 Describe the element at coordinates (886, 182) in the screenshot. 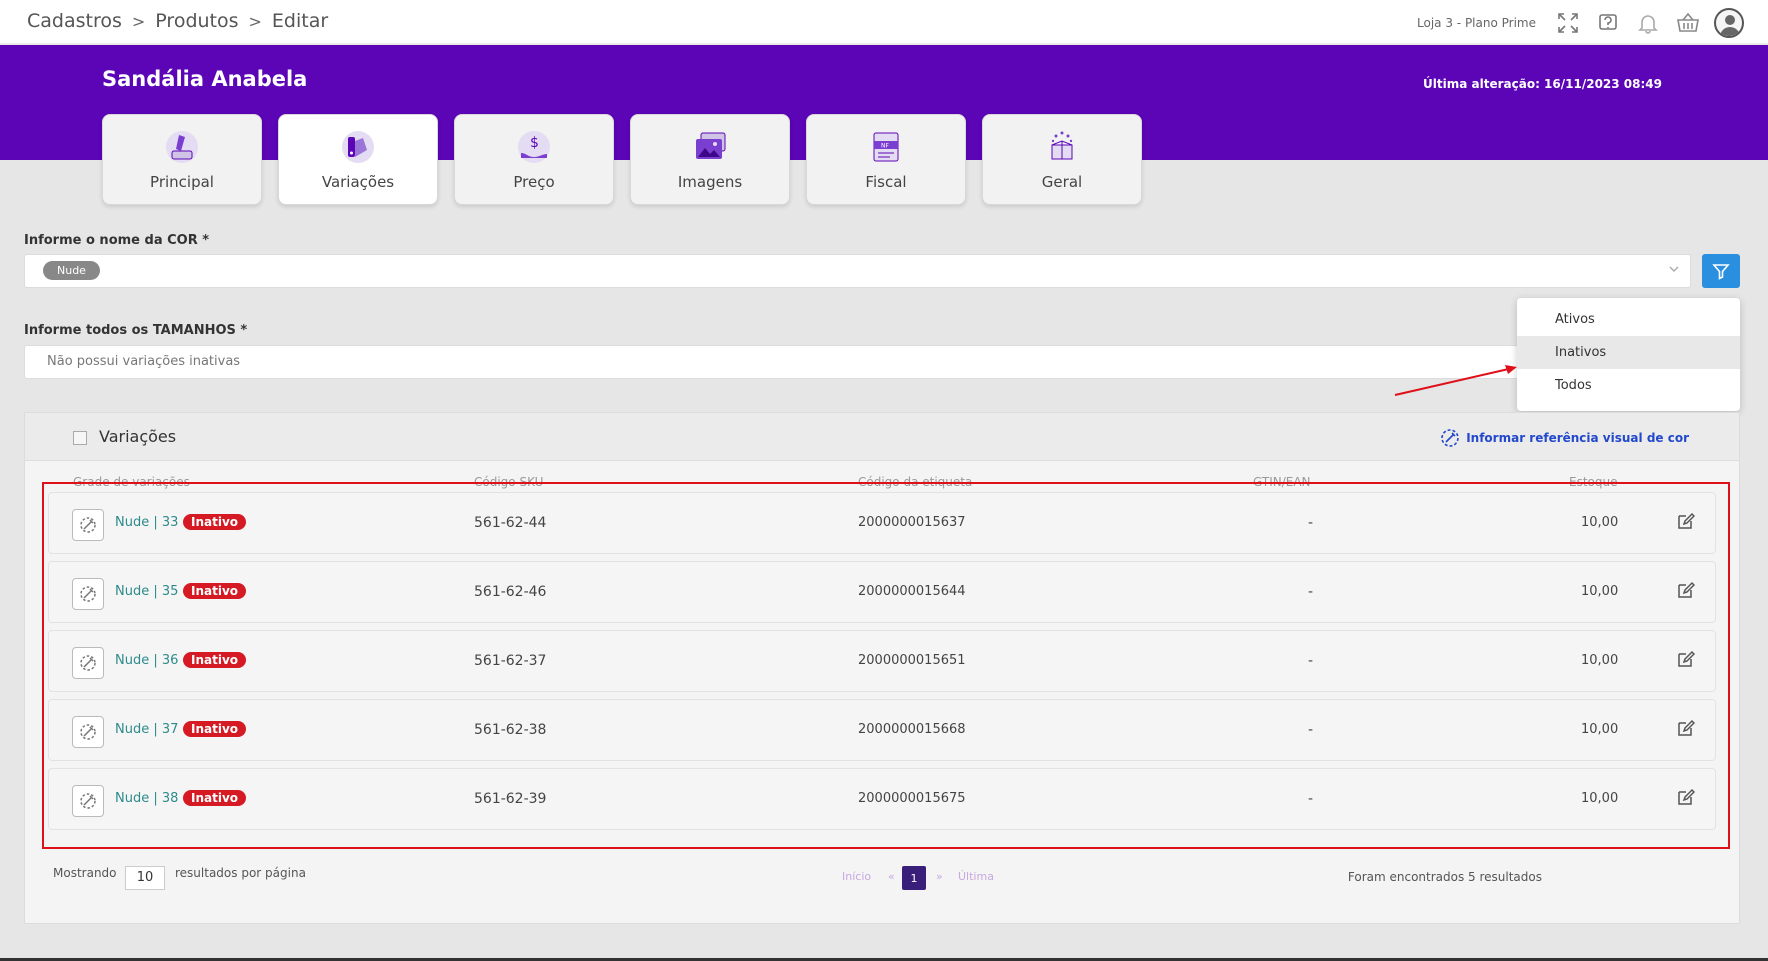

I see `tab-label: Fiscal` at that location.